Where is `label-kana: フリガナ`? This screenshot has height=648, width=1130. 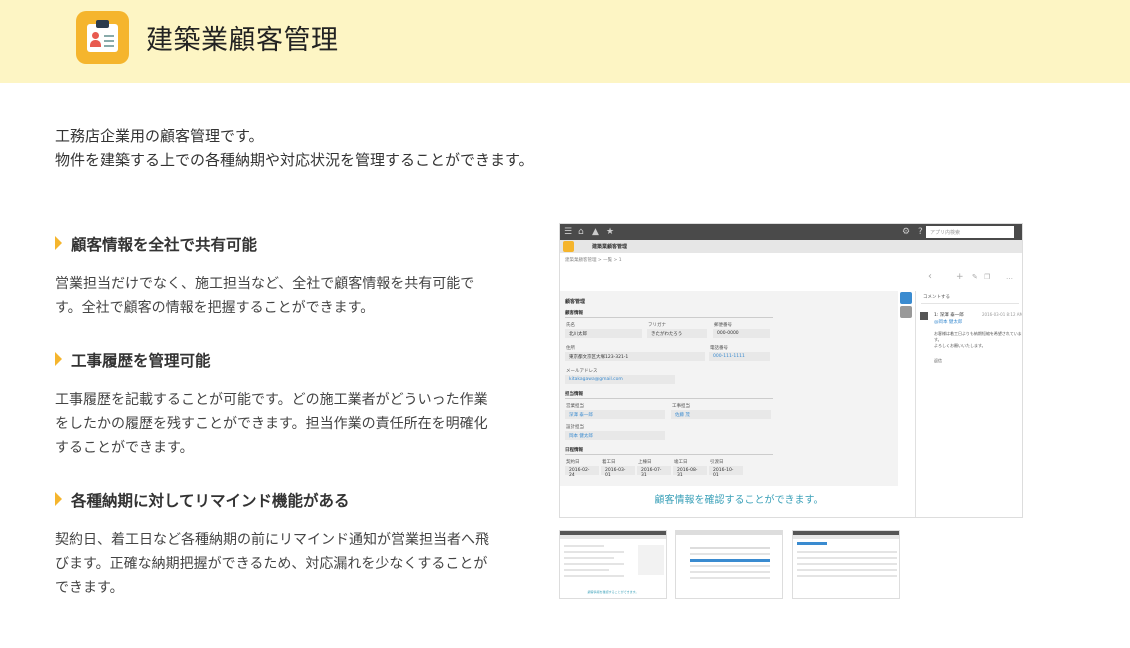
label-kana: フリガナ is located at coordinates (657, 325).